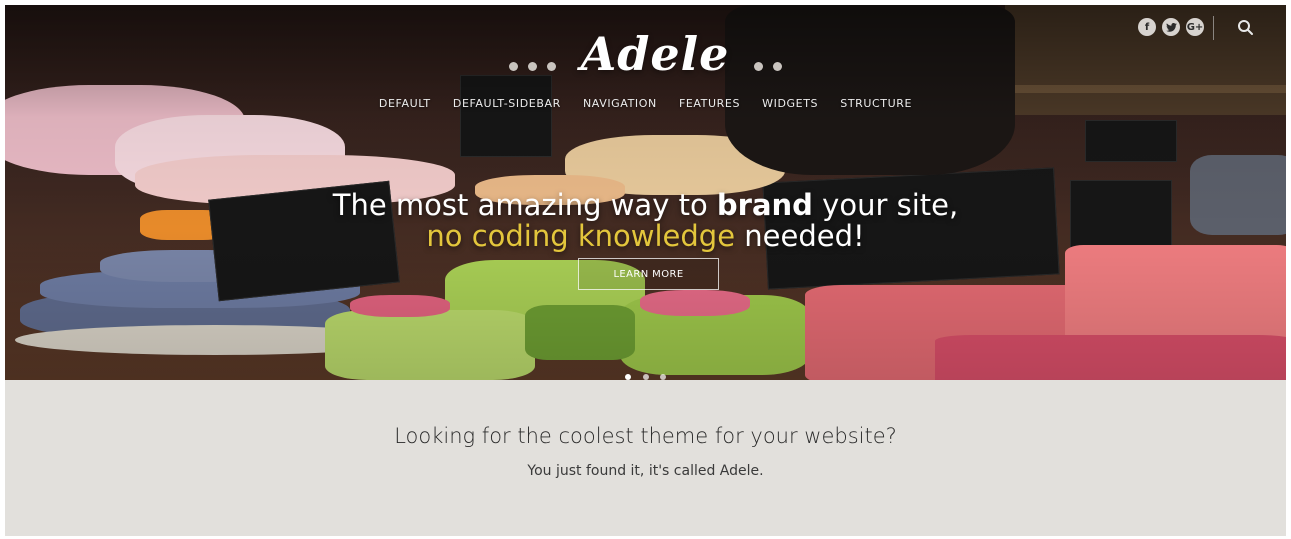 This screenshot has height=539, width=1291. I want to click on twitter-icon, so click(1171, 27).